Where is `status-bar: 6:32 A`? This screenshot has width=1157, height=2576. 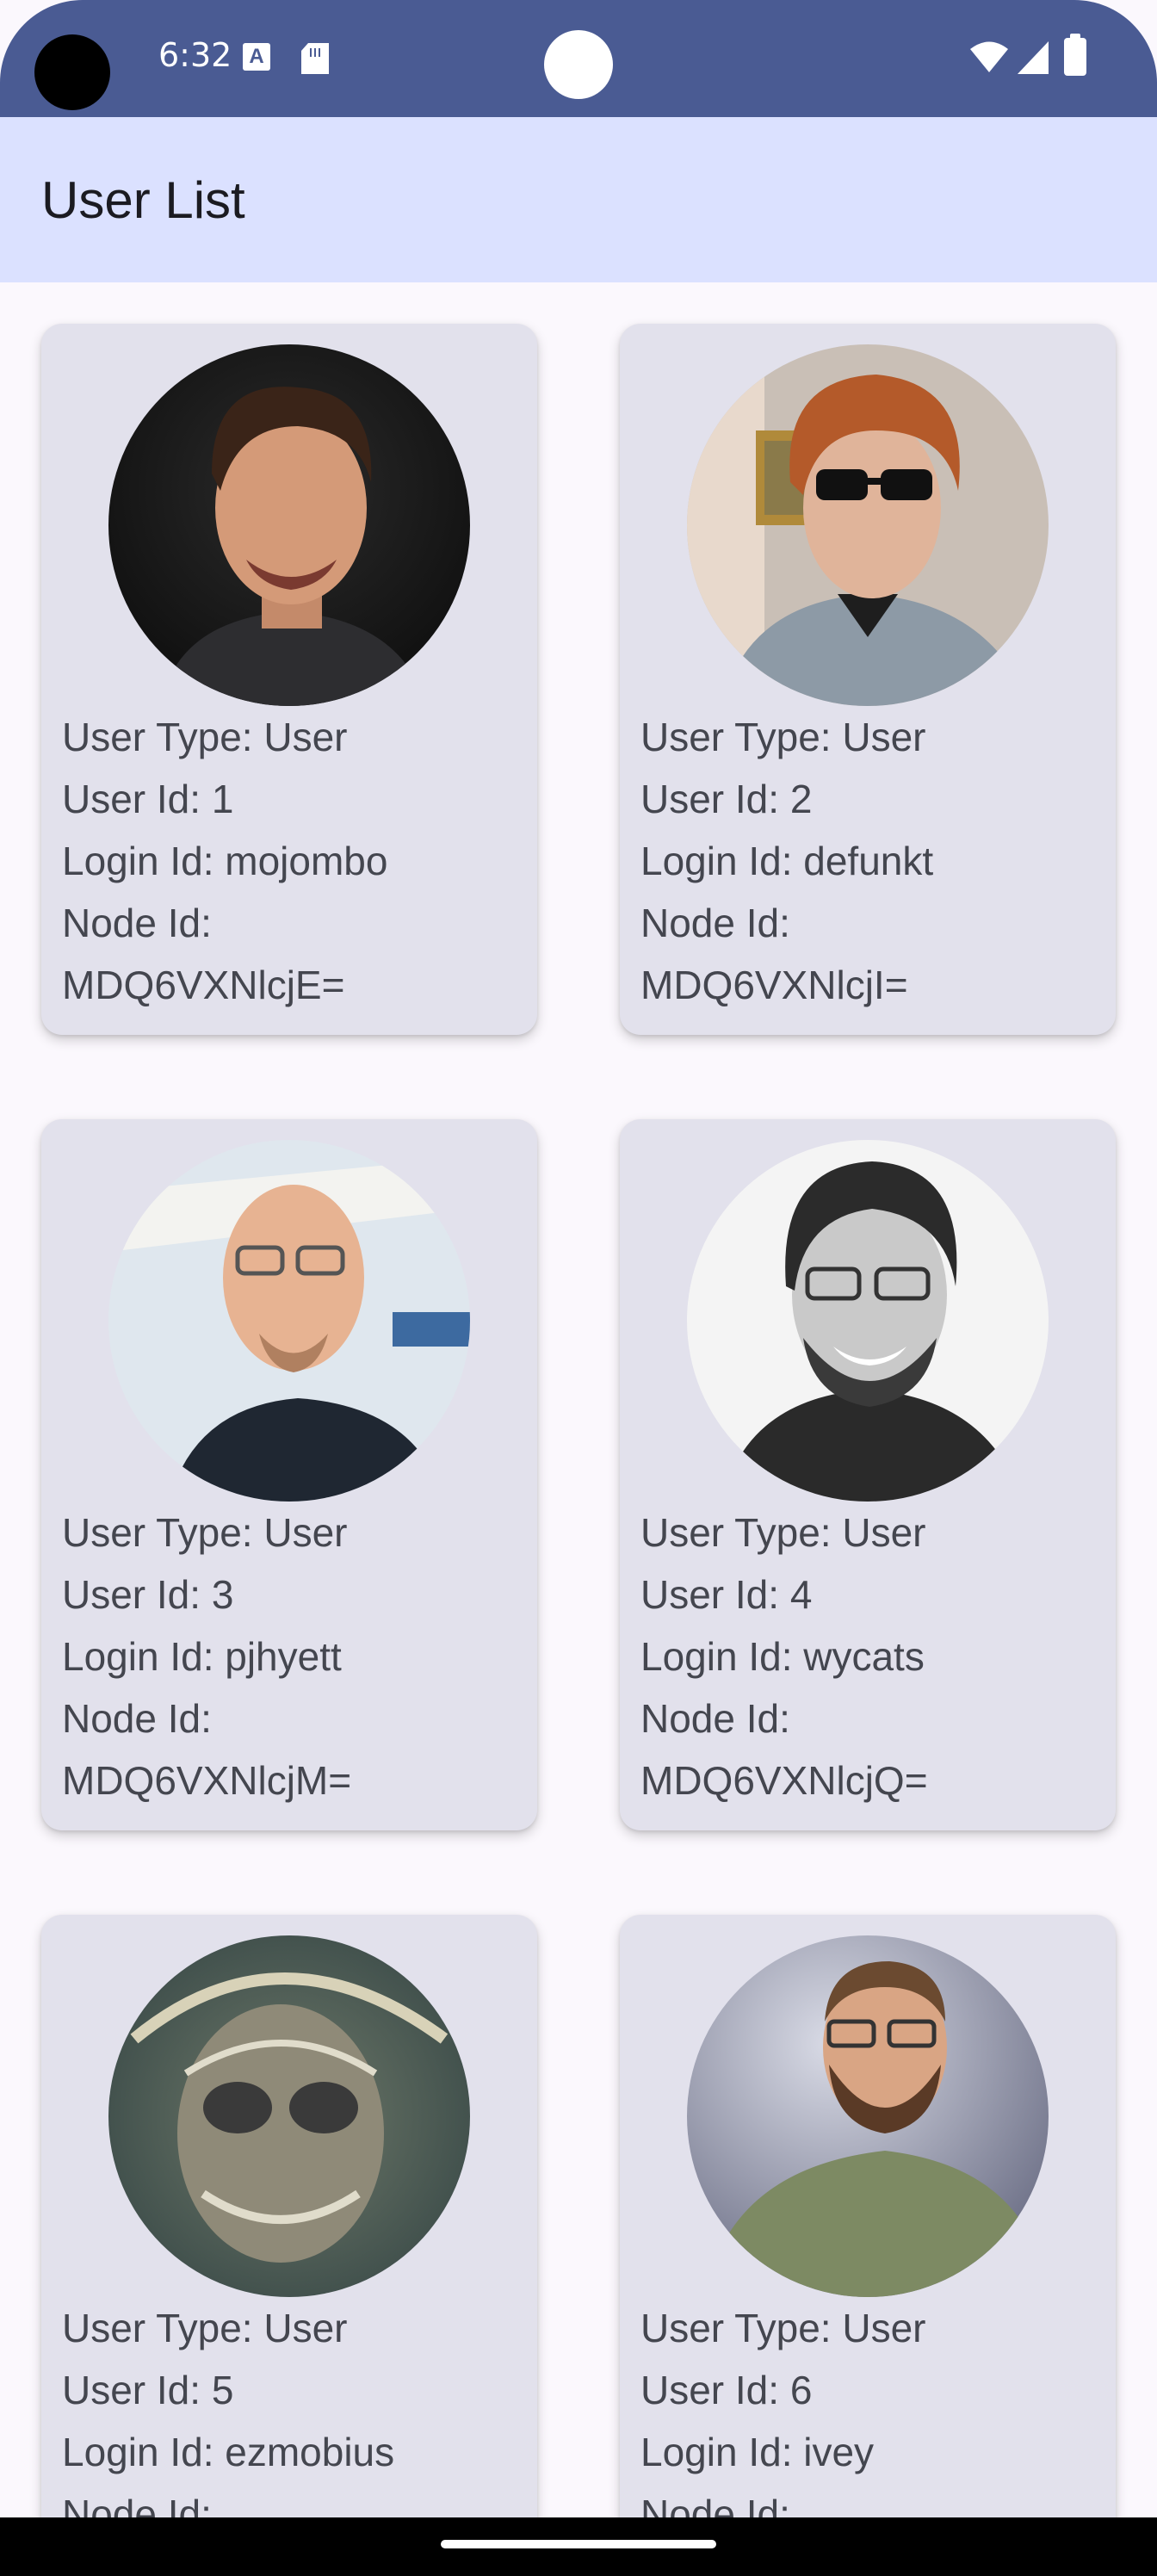
status-bar: 6:32 A is located at coordinates (579, 59).